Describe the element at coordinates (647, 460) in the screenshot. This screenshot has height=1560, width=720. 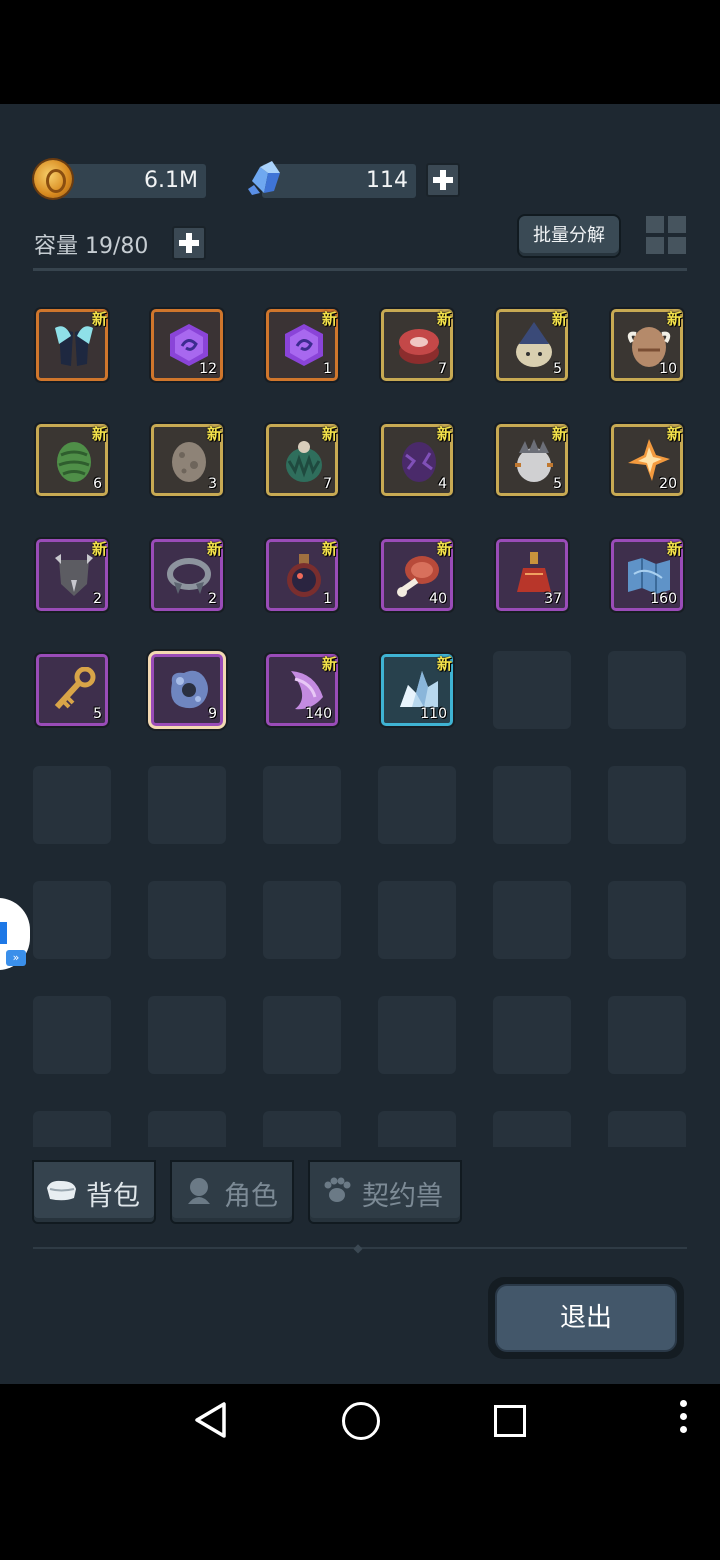
I see `inventory-item-orange-crystal: 新 20` at that location.